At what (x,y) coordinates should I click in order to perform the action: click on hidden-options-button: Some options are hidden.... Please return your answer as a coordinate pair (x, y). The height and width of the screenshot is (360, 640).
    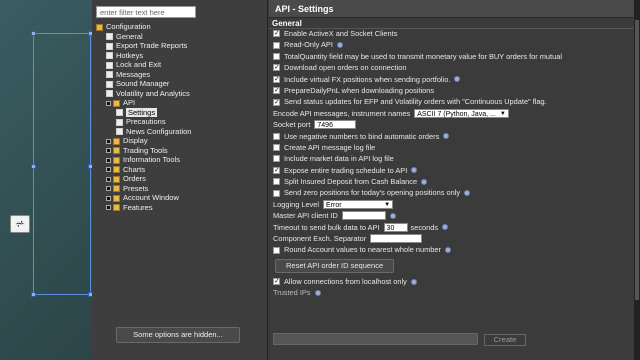
    Looking at the image, I should click on (178, 335).